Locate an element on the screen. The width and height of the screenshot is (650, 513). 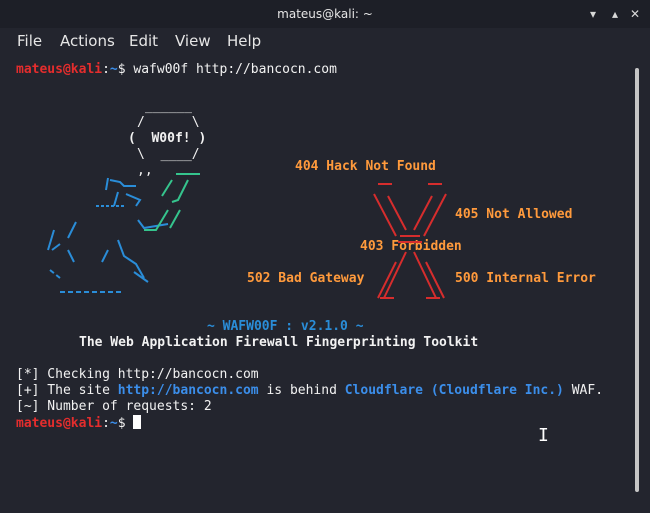
speech-woof: ( W00f! ) is located at coordinates (167, 138).